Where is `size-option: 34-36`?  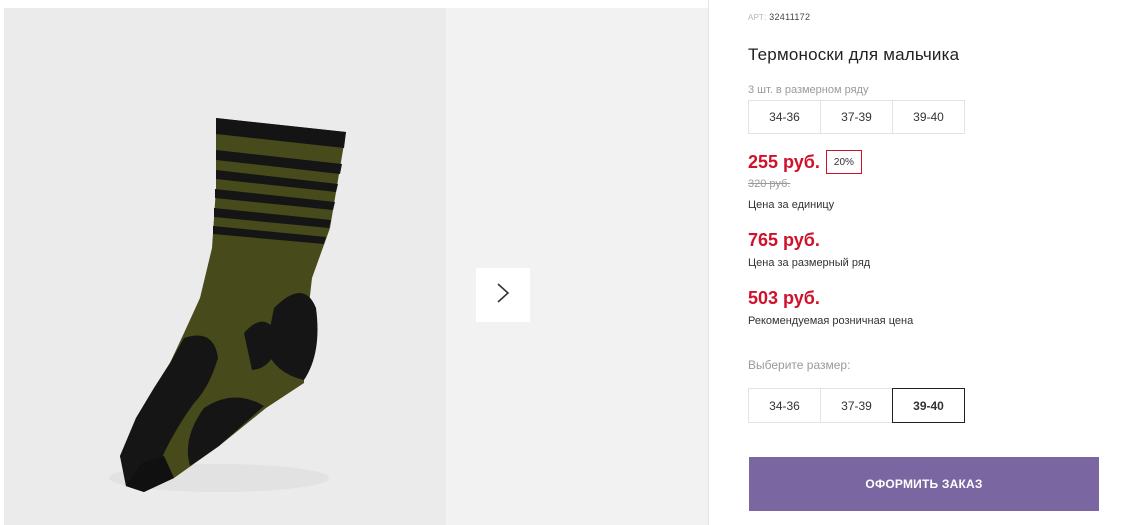 size-option: 34-36 is located at coordinates (784, 405).